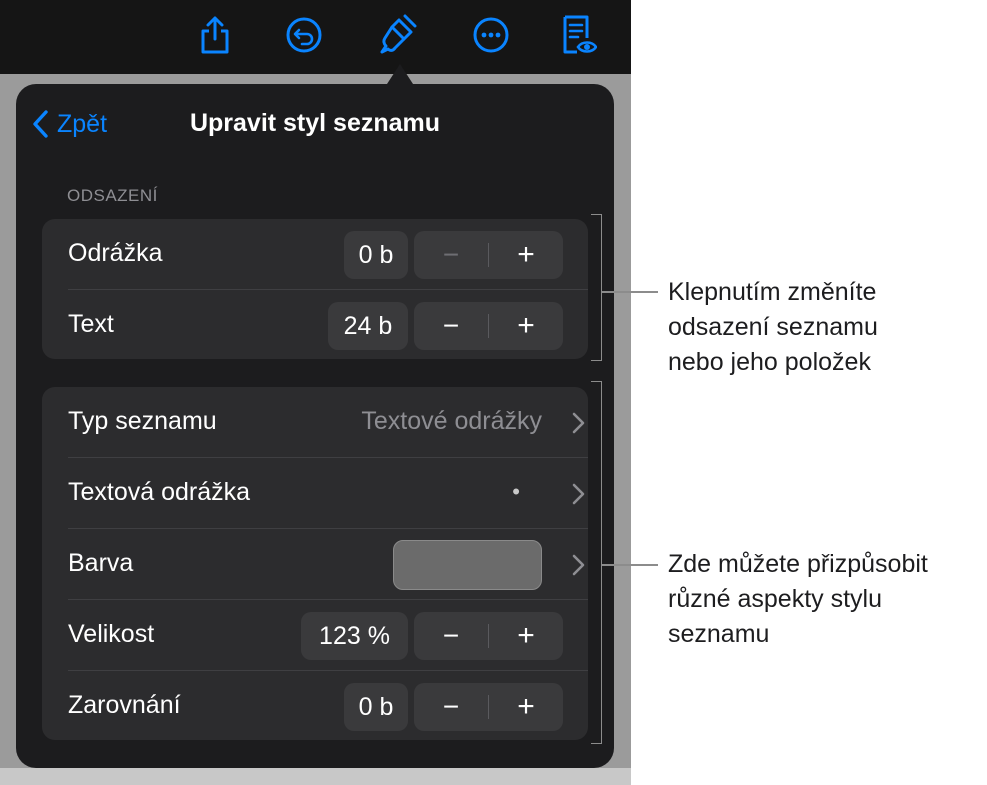 The width and height of the screenshot is (987, 785). I want to click on text-bullet-row: Textová odrážka •, so click(328, 493).